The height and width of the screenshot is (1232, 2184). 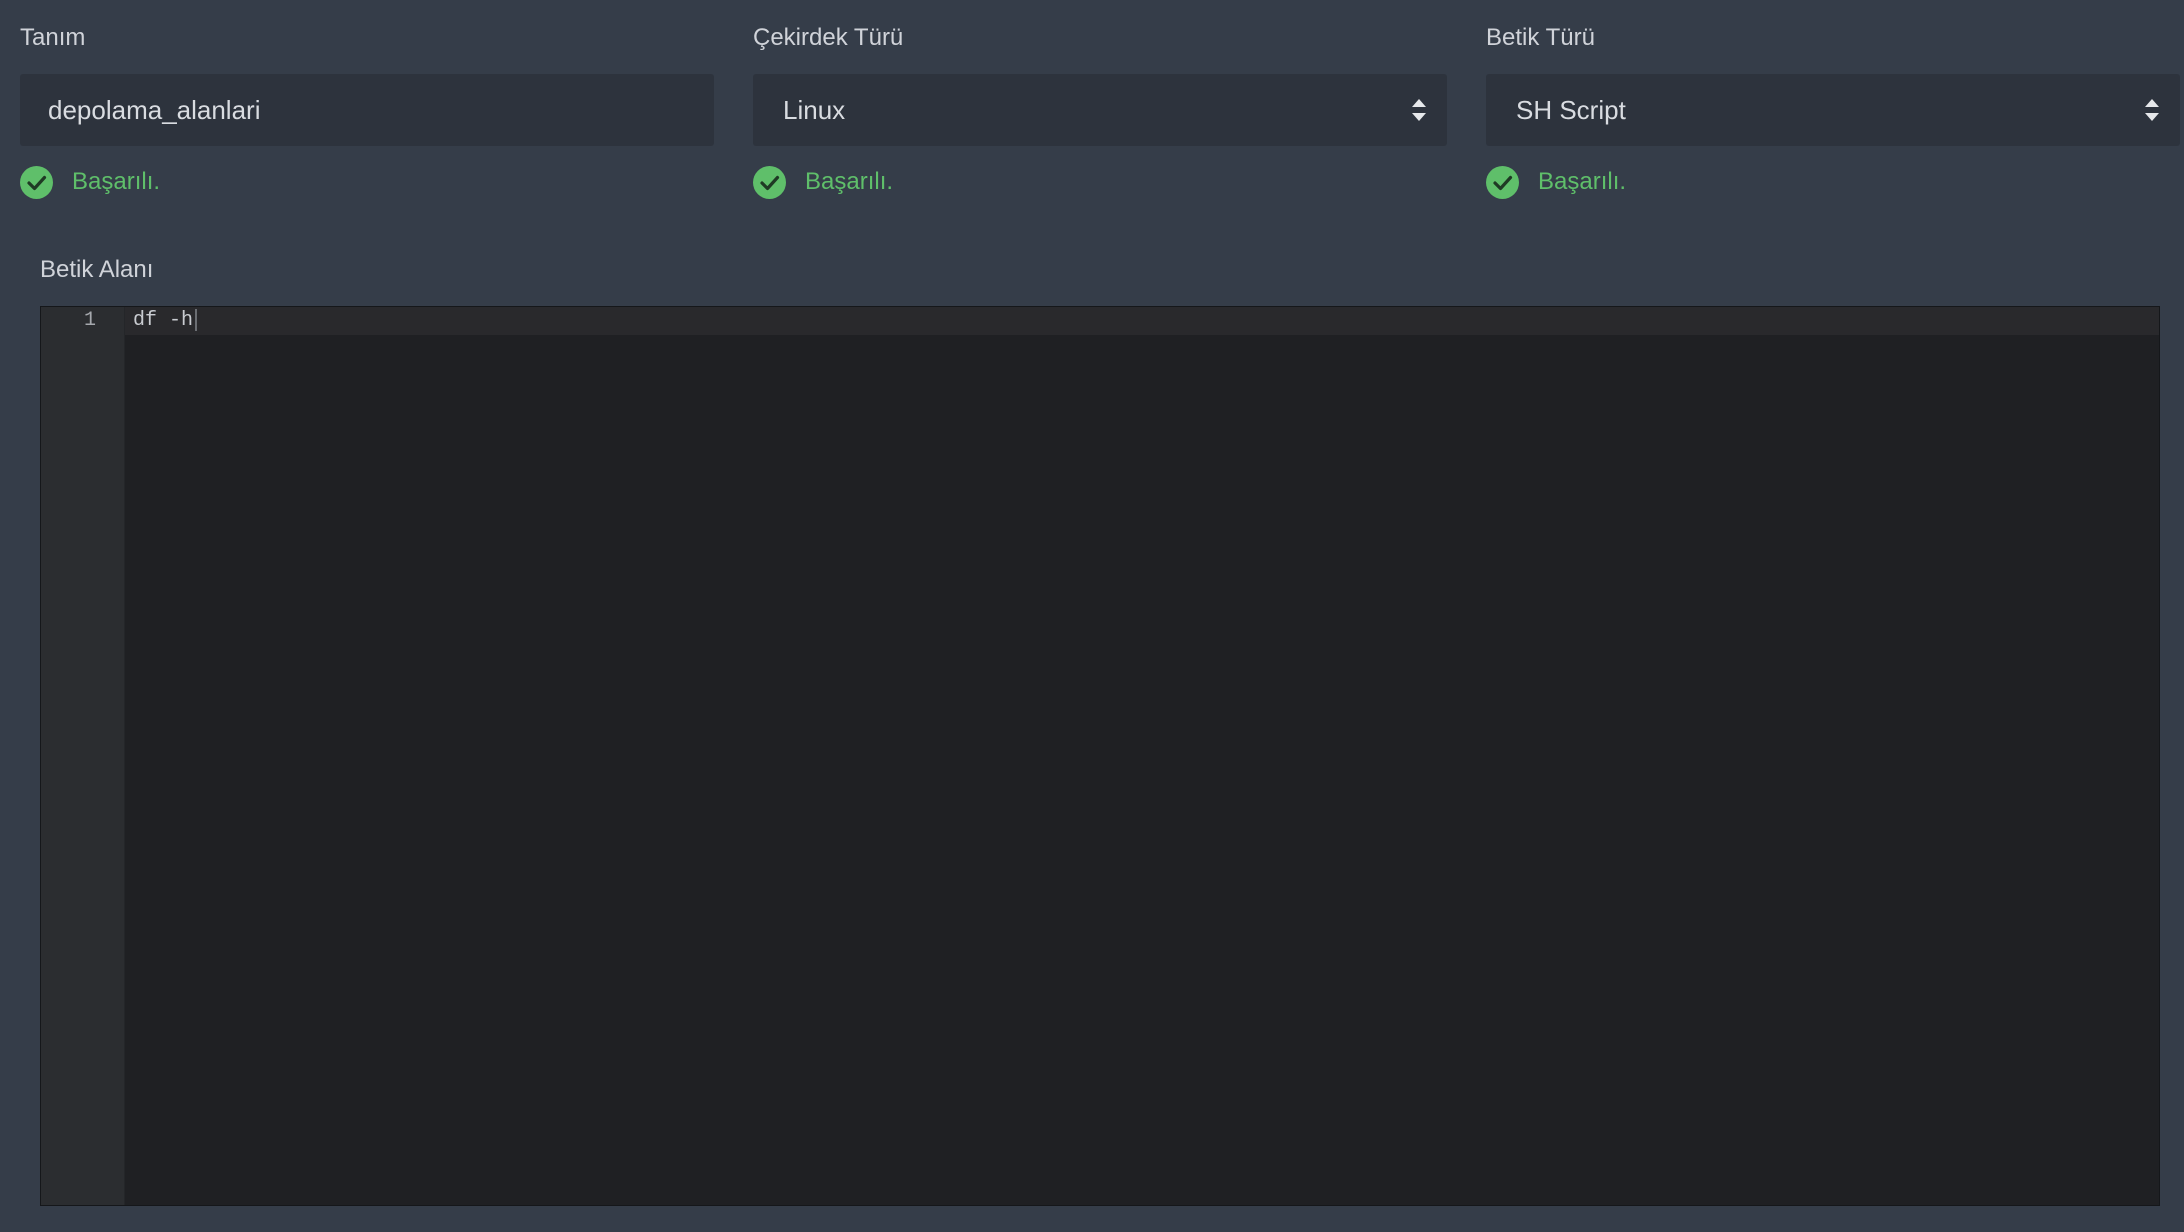 I want to click on kernel-type-status-text: Başarılı., so click(x=849, y=181).